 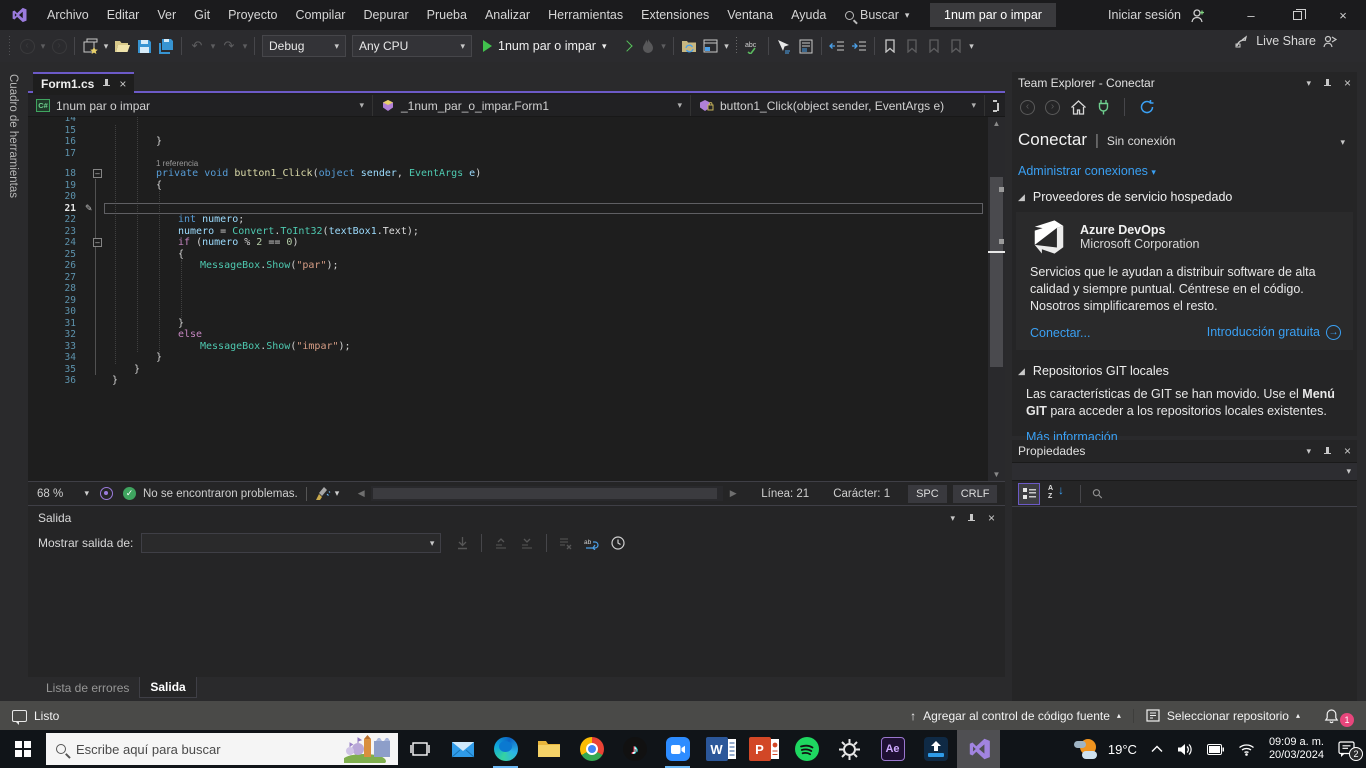 What do you see at coordinates (1103, 107) in the screenshot?
I see `connect-plug-icon` at bounding box center [1103, 107].